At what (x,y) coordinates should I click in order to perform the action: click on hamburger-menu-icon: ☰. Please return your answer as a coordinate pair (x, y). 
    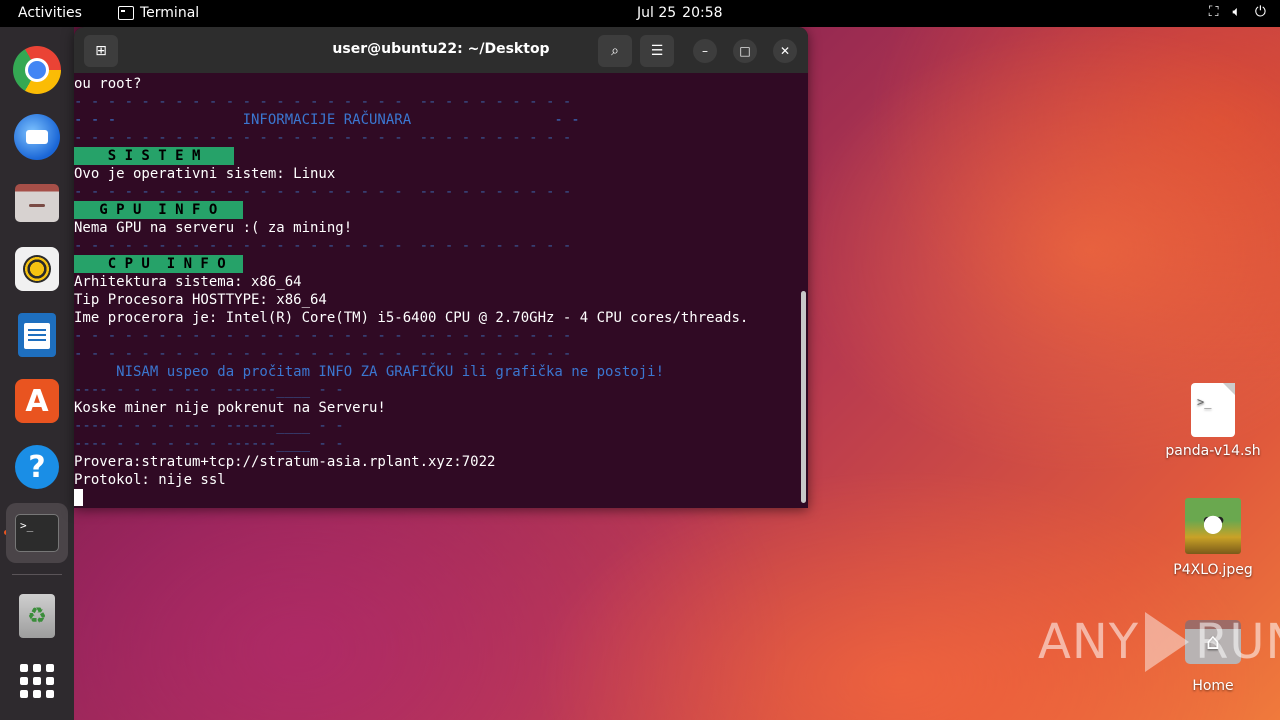
    Looking at the image, I should click on (657, 51).